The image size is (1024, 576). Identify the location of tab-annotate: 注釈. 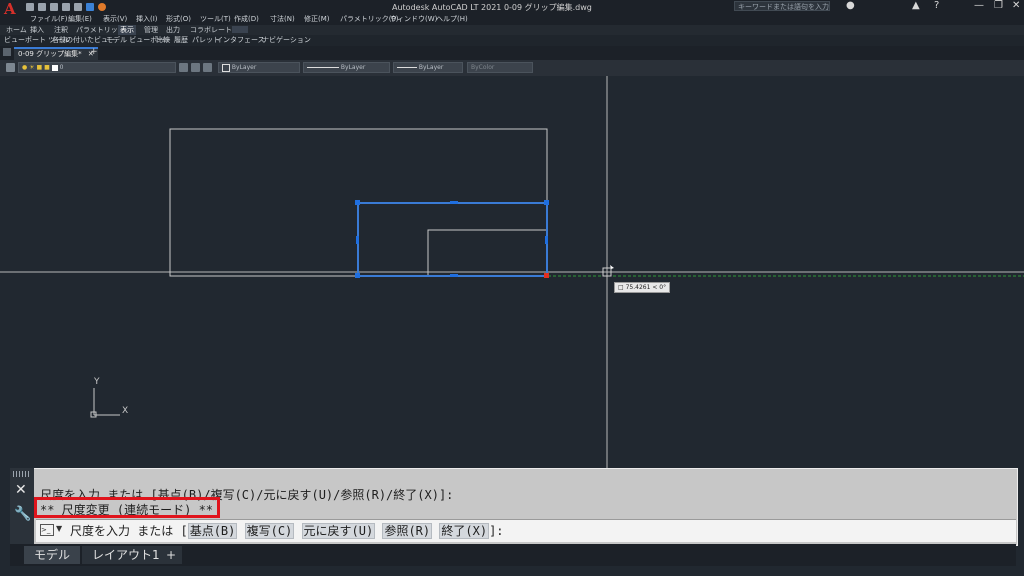
(61, 30).